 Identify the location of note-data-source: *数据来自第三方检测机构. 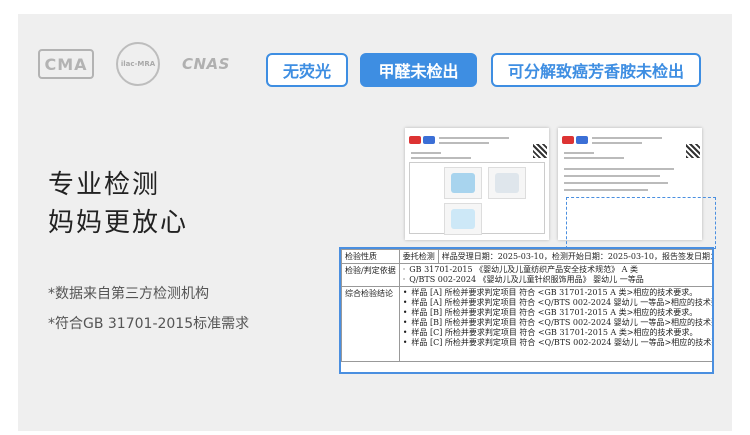
(128, 294).